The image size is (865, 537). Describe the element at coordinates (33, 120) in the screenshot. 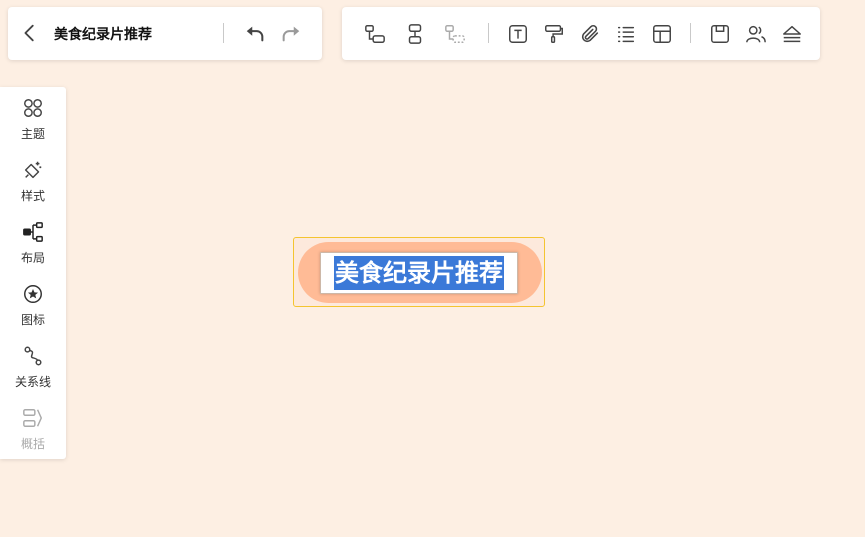

I see `sidebar-item-theme: 主题` at that location.